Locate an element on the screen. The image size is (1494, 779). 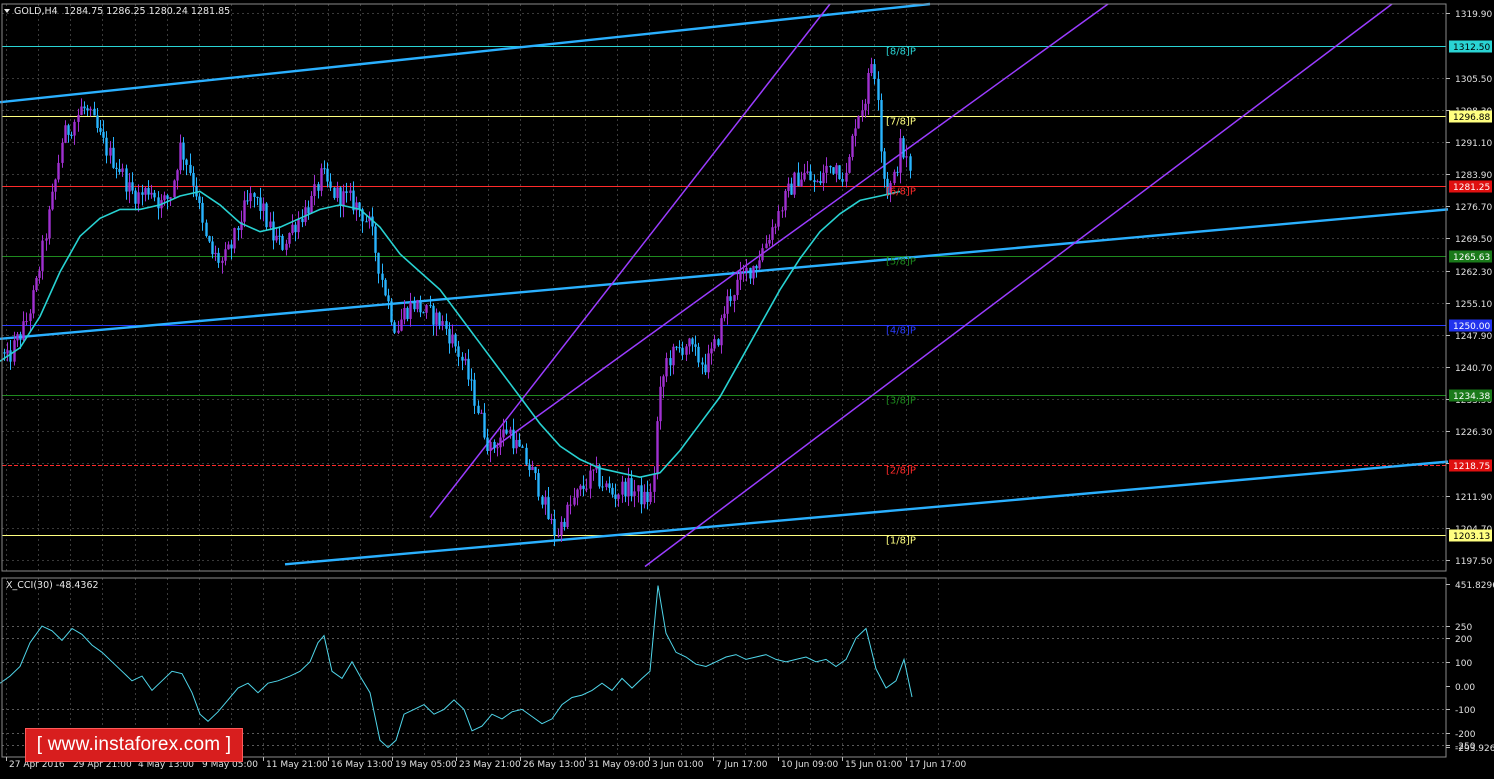
y-tick-label: 1283.90 is located at coordinates (1473, 176).